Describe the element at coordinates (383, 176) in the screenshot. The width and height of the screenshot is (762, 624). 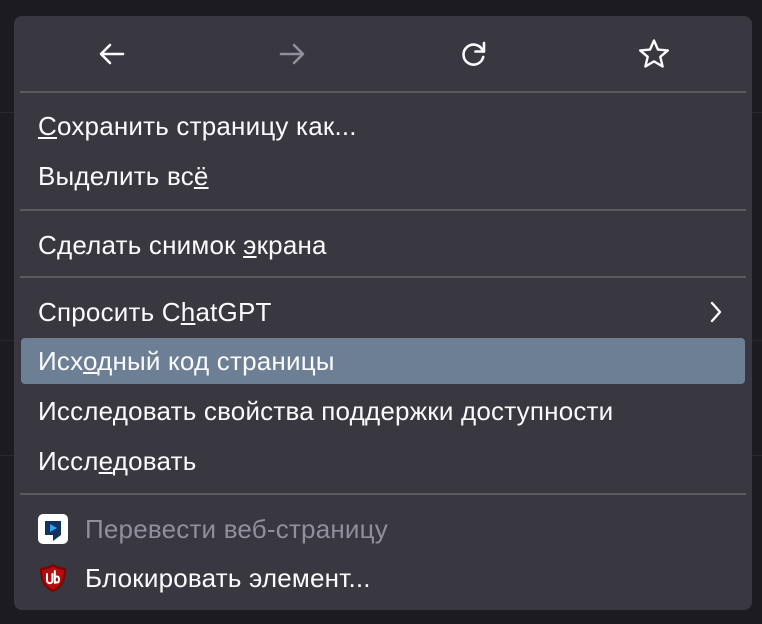
I see `menu-item-select-all: Выделить всё` at that location.